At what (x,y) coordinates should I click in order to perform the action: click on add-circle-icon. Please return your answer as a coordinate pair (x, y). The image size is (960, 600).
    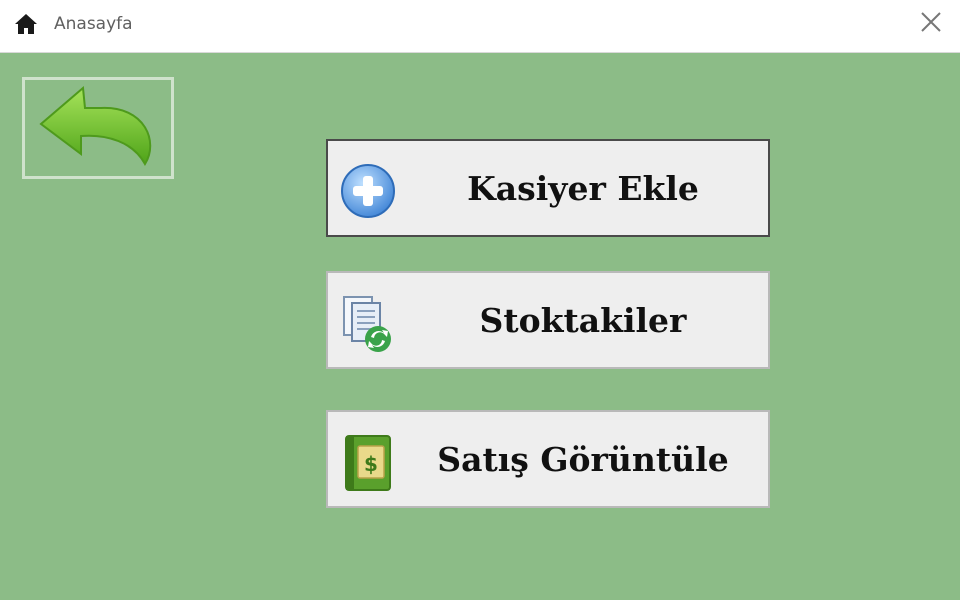
    Looking at the image, I should click on (368, 191).